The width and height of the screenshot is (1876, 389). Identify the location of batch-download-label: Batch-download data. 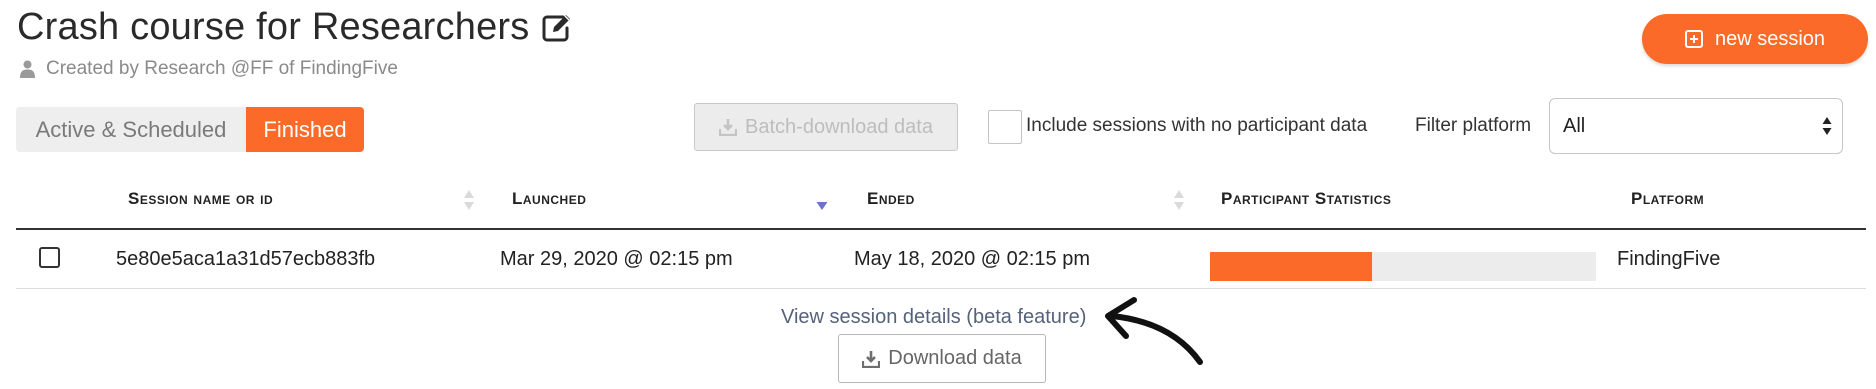
(839, 126).